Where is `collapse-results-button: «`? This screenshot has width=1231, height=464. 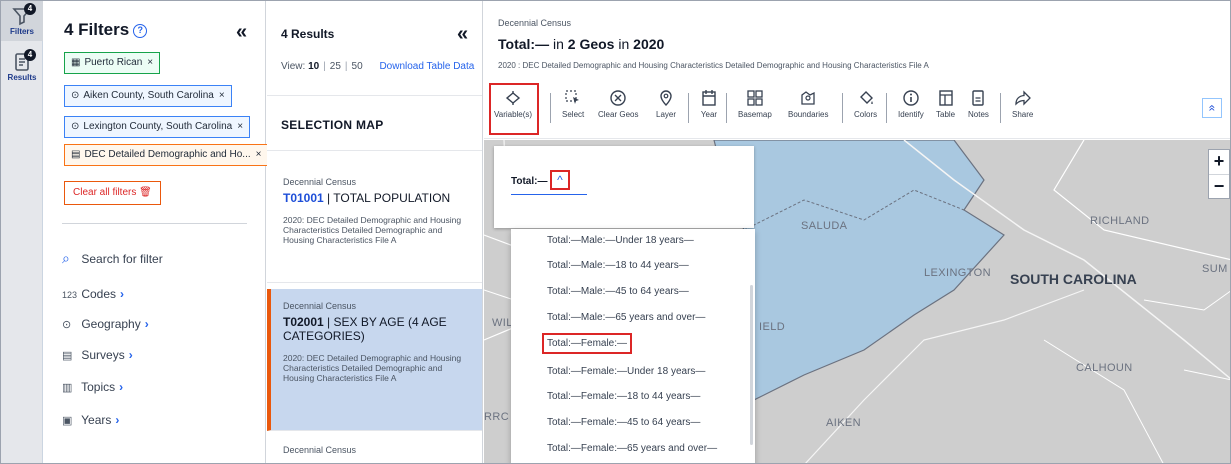 collapse-results-button: « is located at coordinates (462, 34).